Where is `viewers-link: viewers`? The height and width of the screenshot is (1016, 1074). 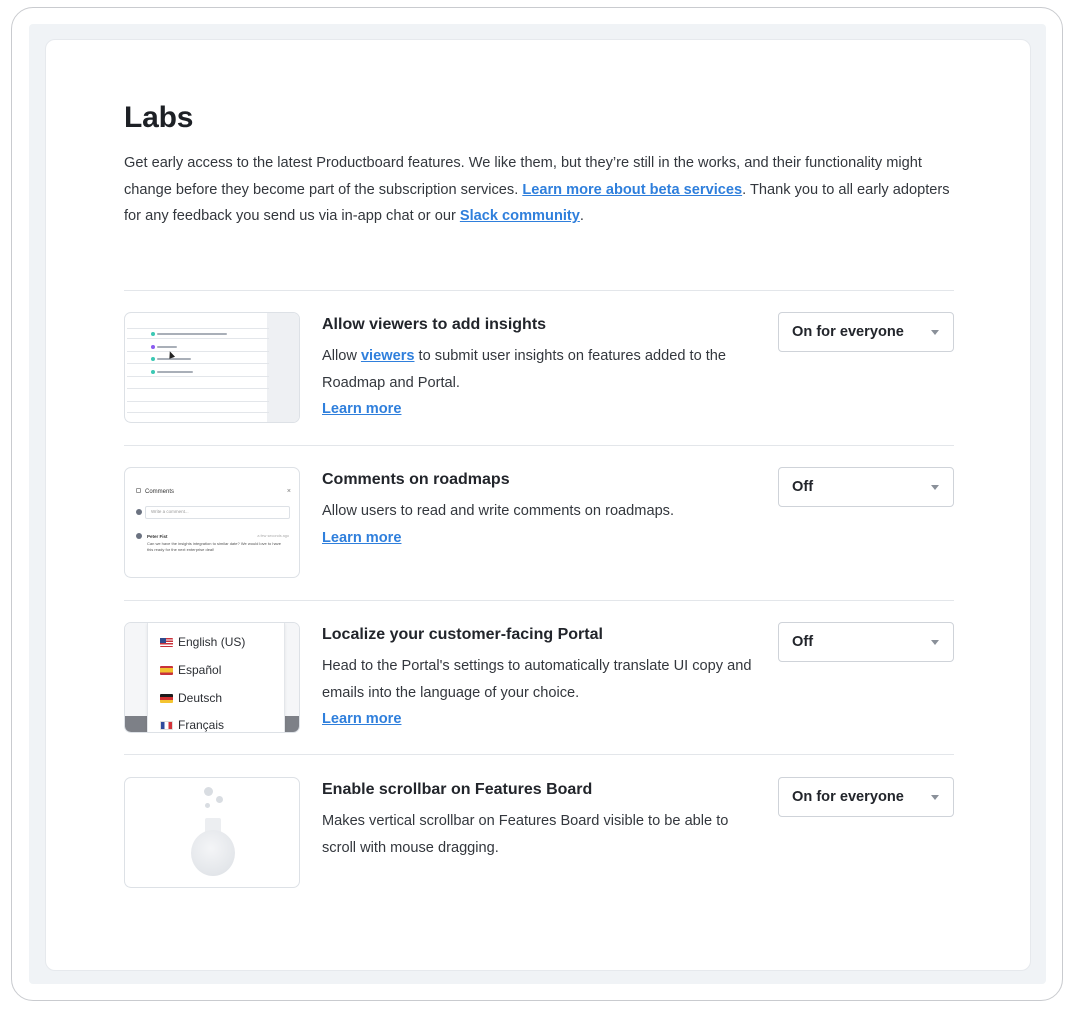
viewers-link: viewers is located at coordinates (388, 356).